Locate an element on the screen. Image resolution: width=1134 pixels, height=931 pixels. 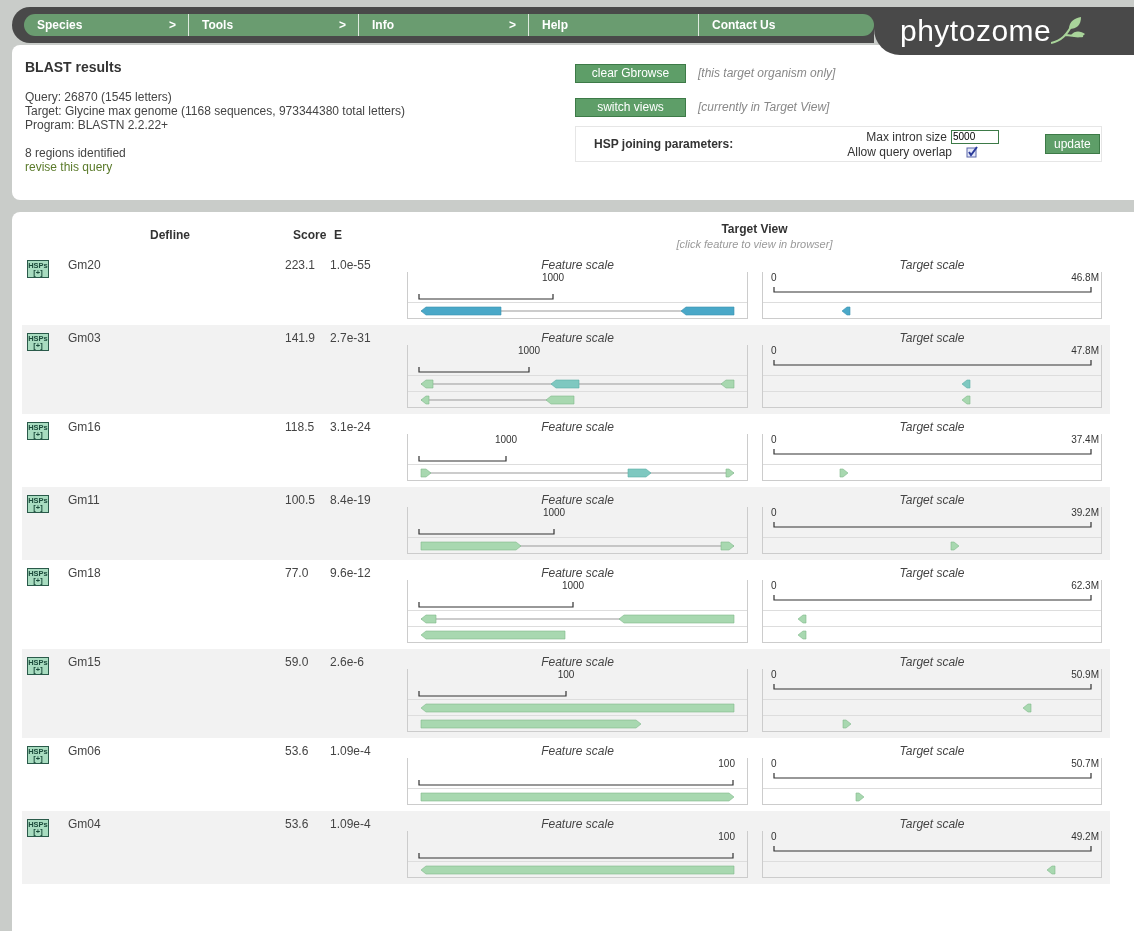
score-text: 141.9 is located at coordinates (301, 339).